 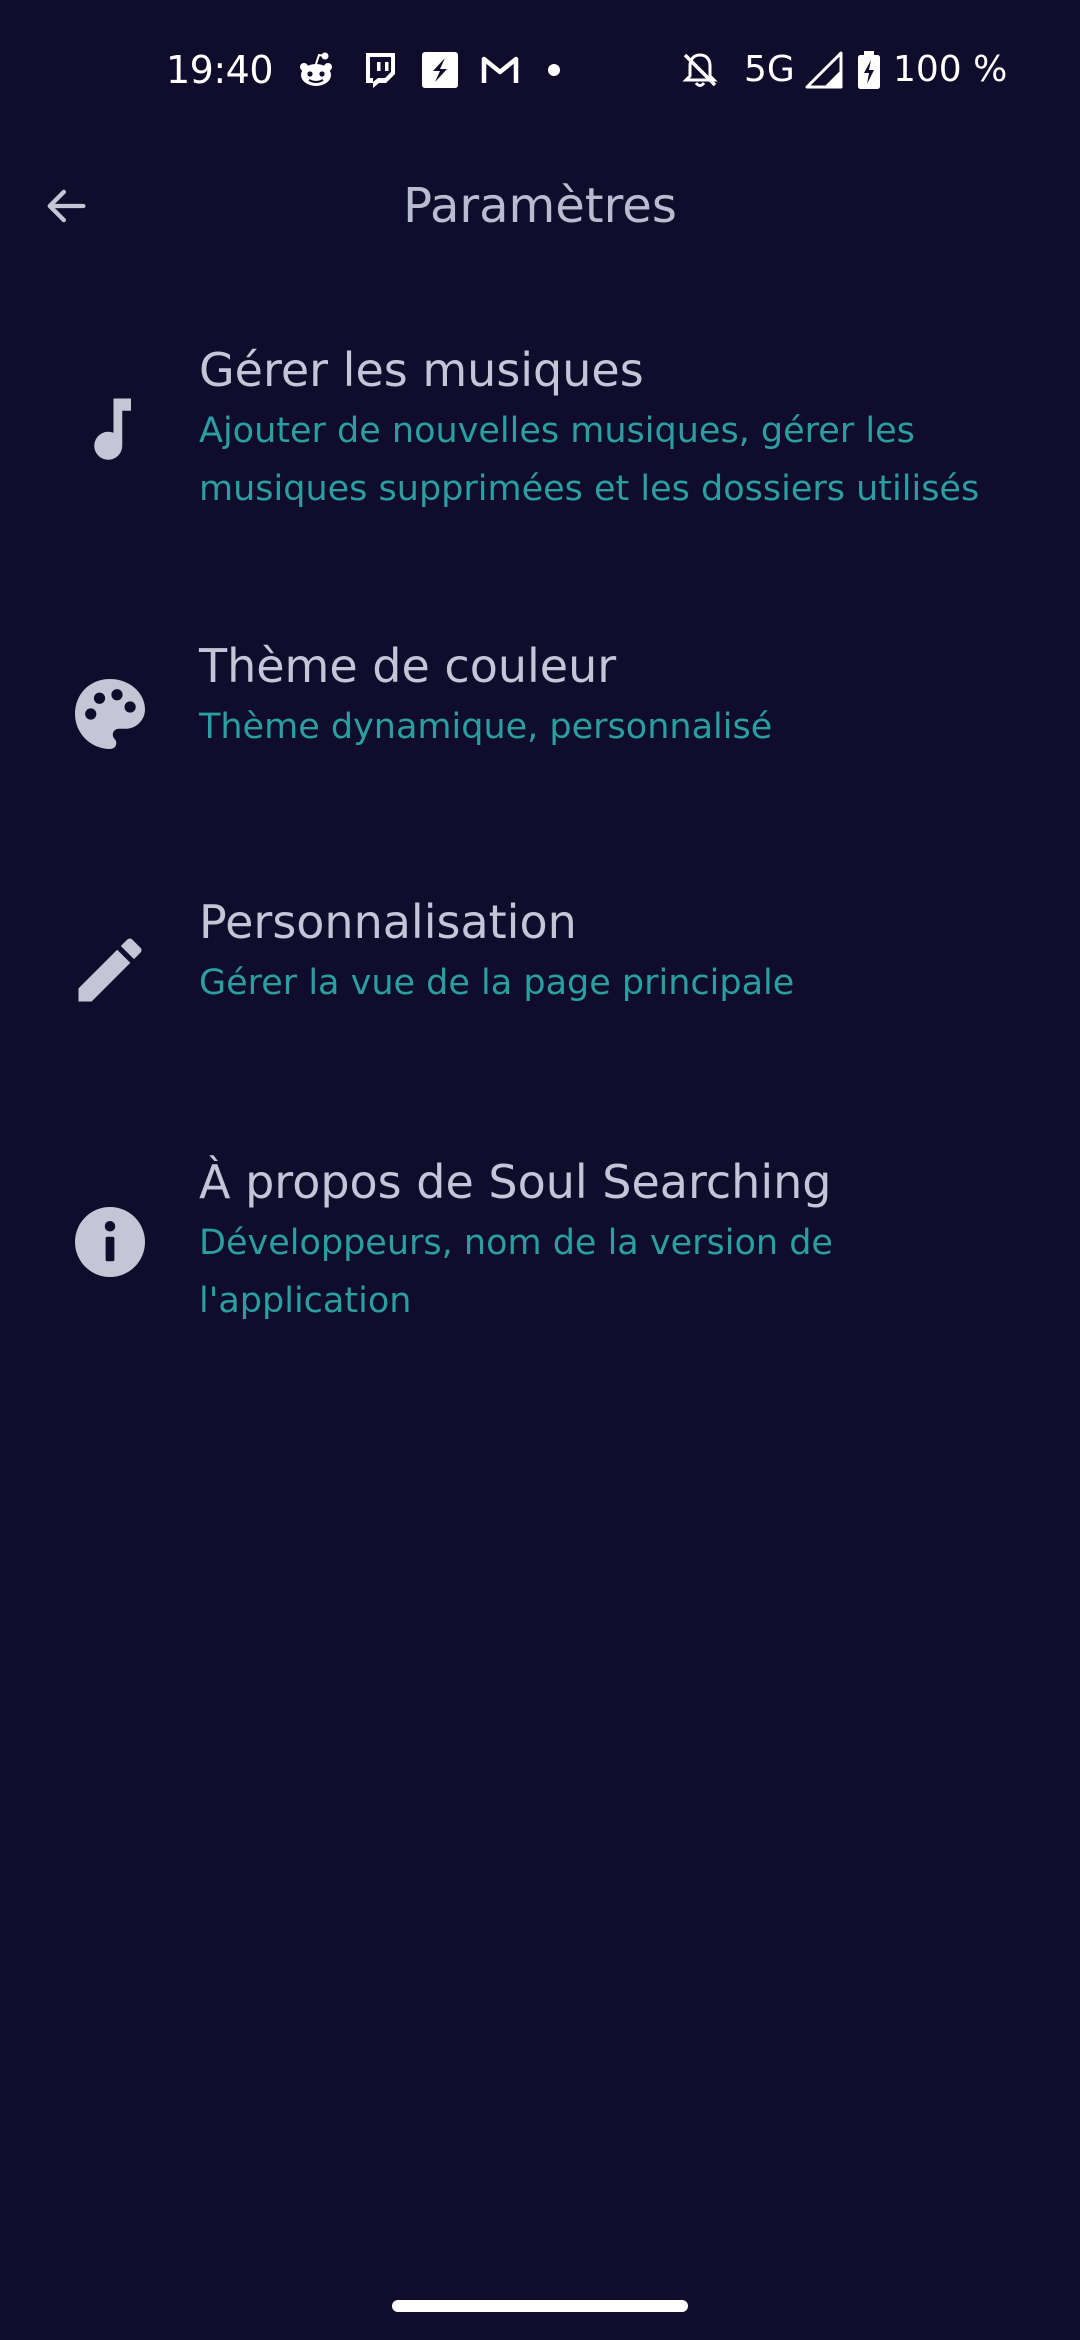 What do you see at coordinates (515, 1182) in the screenshot?
I see `setting-title: À propos de Soul Searching` at bounding box center [515, 1182].